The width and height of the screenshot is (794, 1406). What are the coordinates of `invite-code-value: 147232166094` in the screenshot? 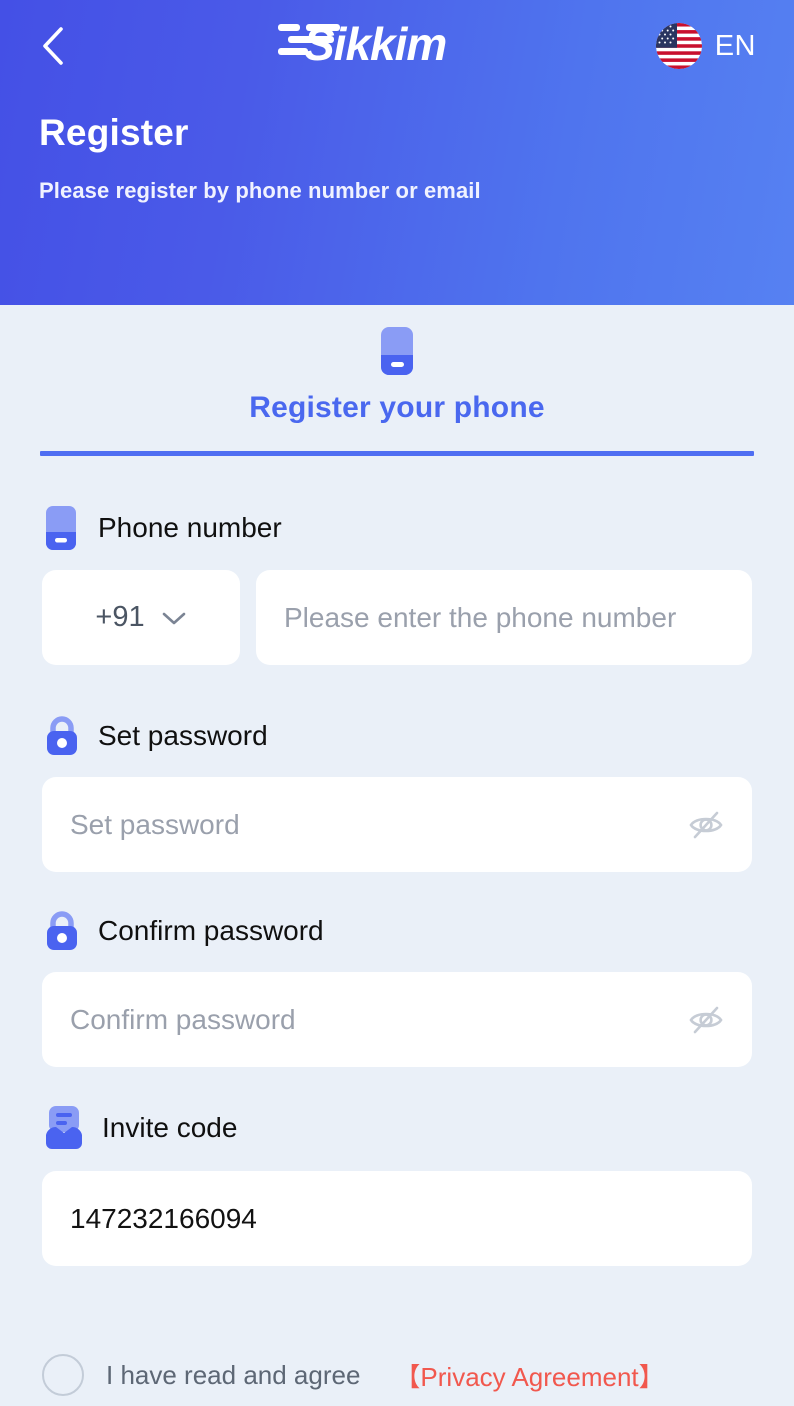 It's located at (163, 1218).